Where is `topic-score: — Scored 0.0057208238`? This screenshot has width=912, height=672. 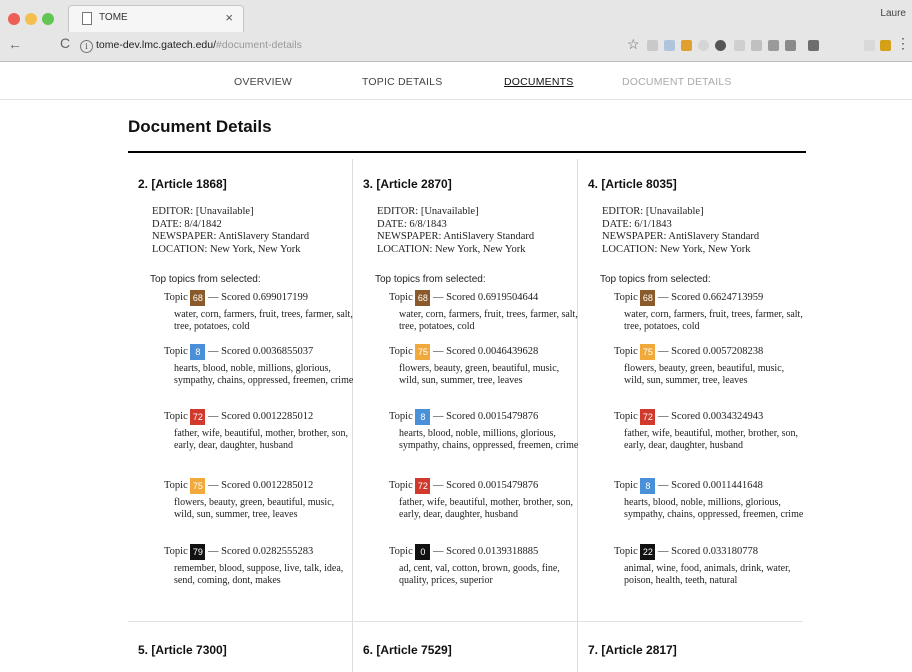 topic-score: — Scored 0.0057208238 is located at coordinates (711, 351).